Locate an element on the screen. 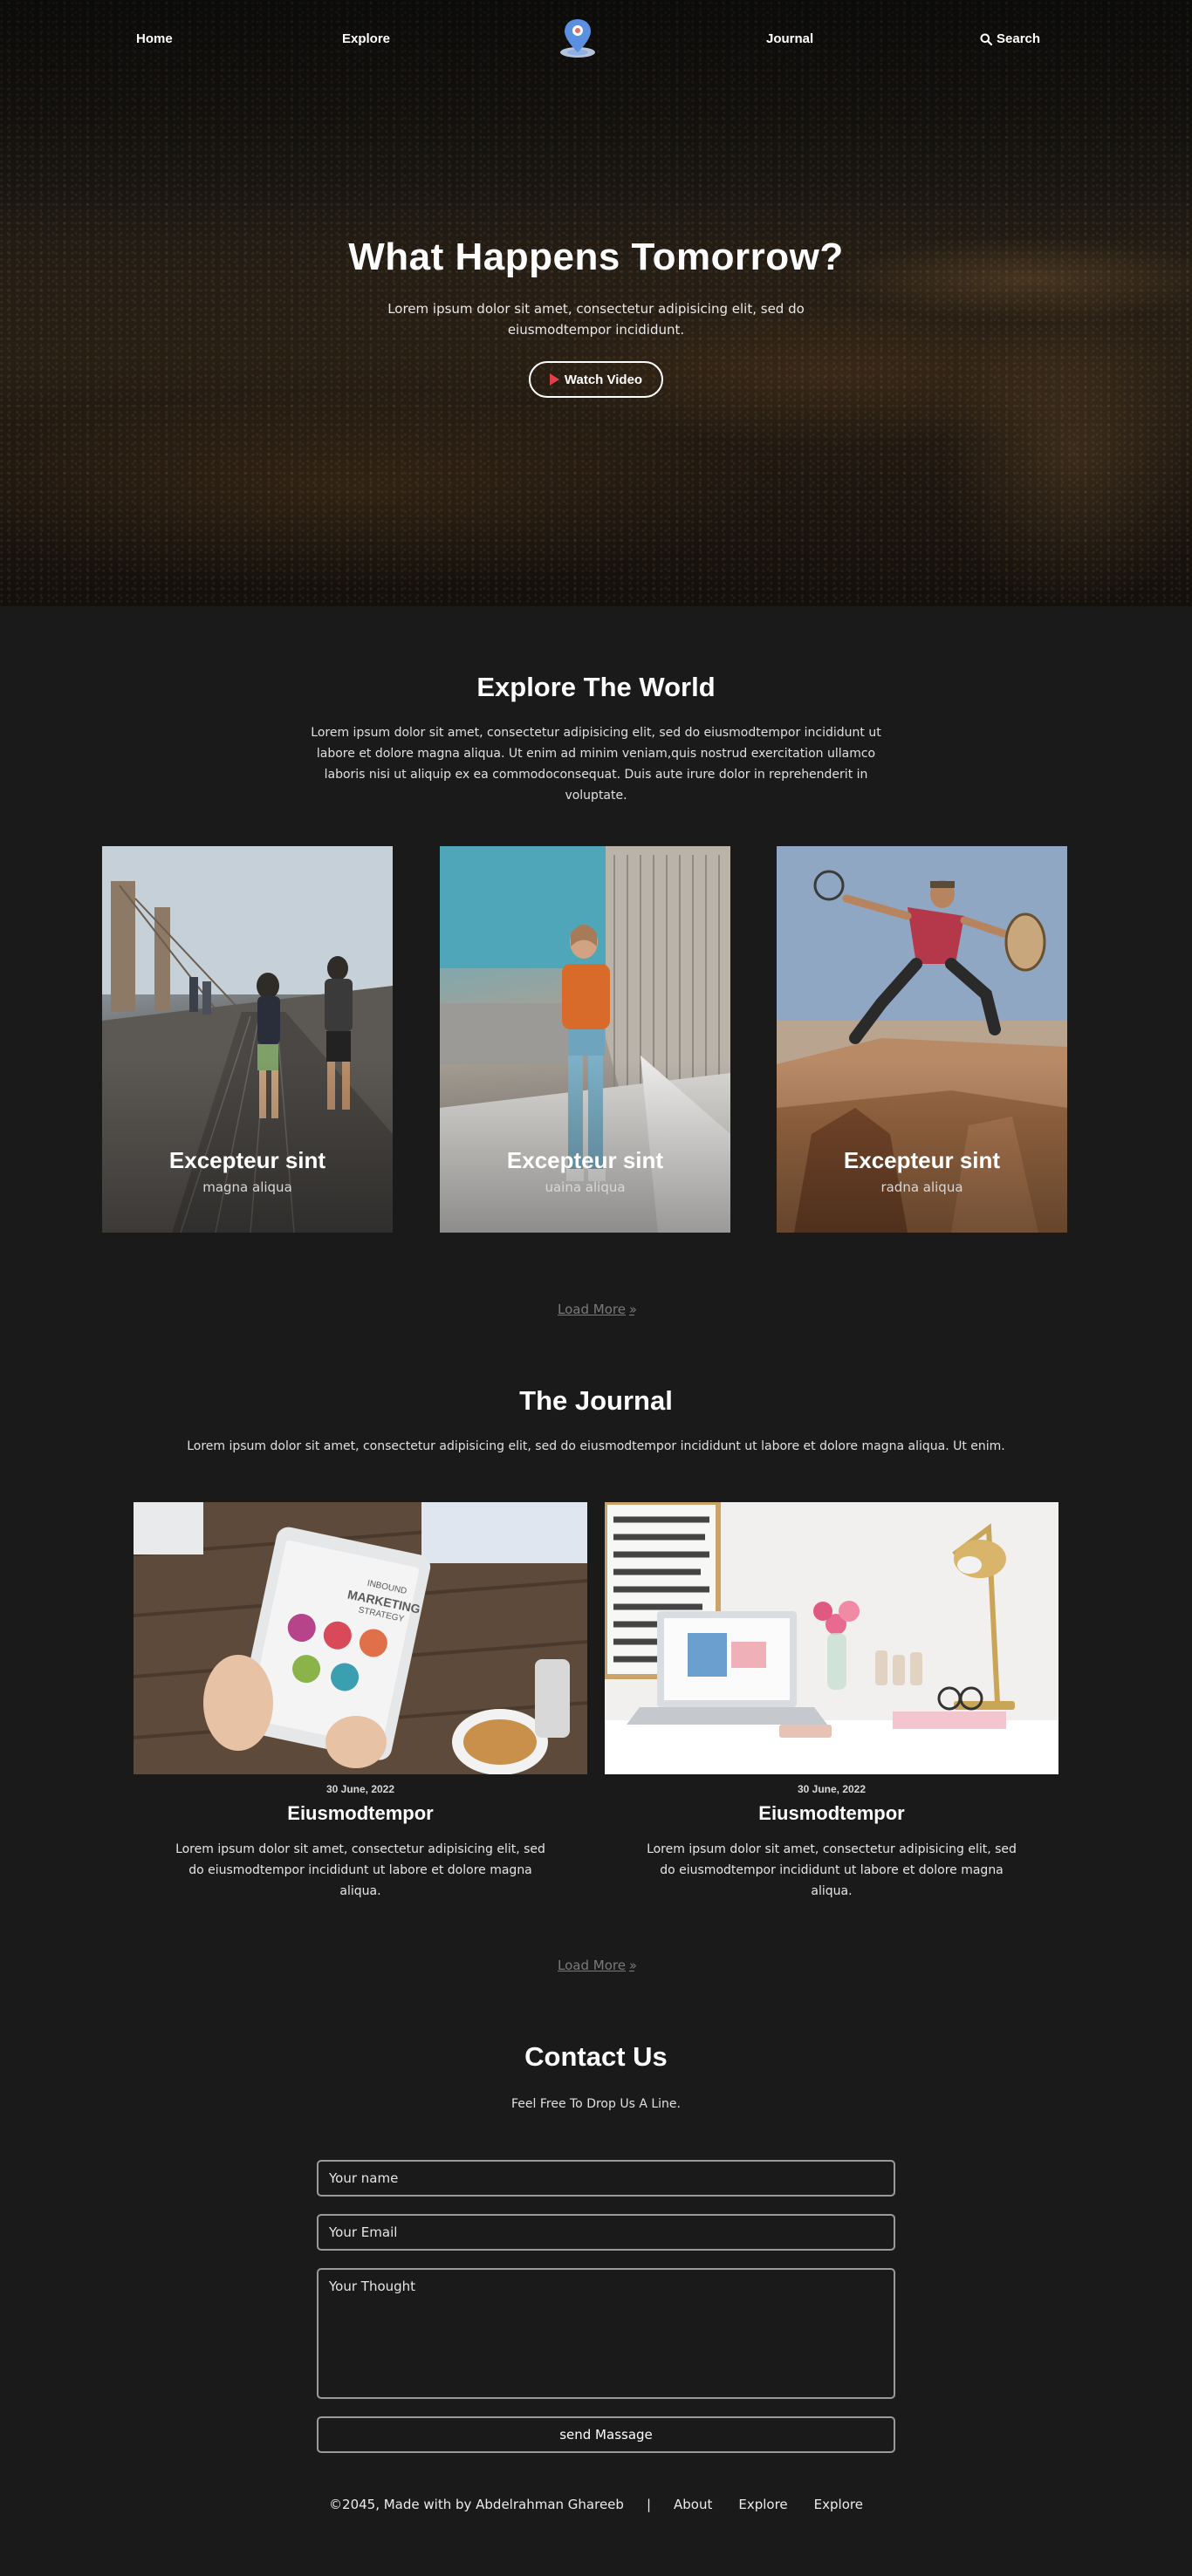  explore-load-more-link: Load More ›› is located at coordinates (596, 1309).